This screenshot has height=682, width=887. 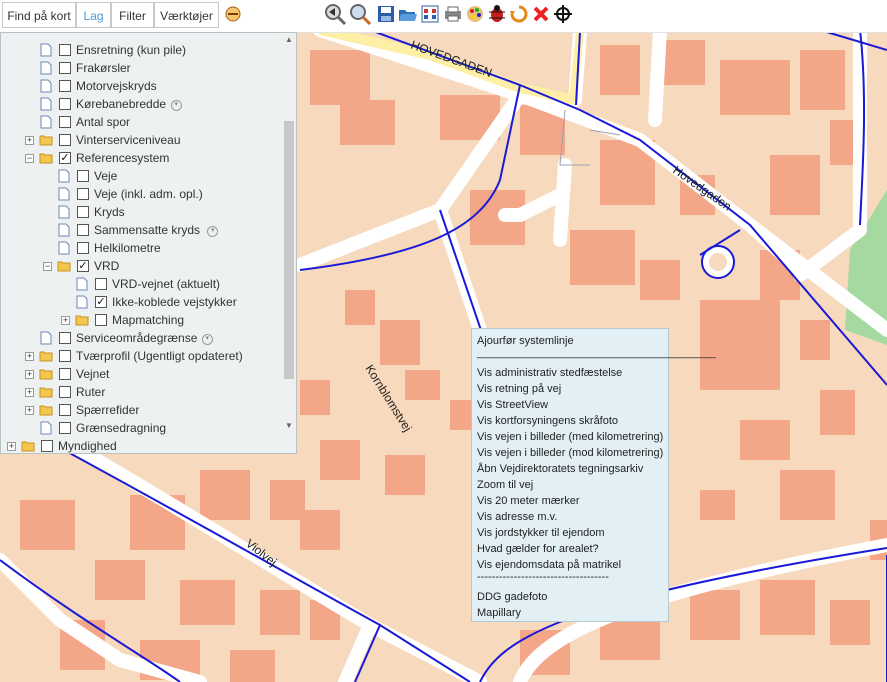 I want to click on layer-label: Ensretning (kun pile), so click(x=131, y=50).